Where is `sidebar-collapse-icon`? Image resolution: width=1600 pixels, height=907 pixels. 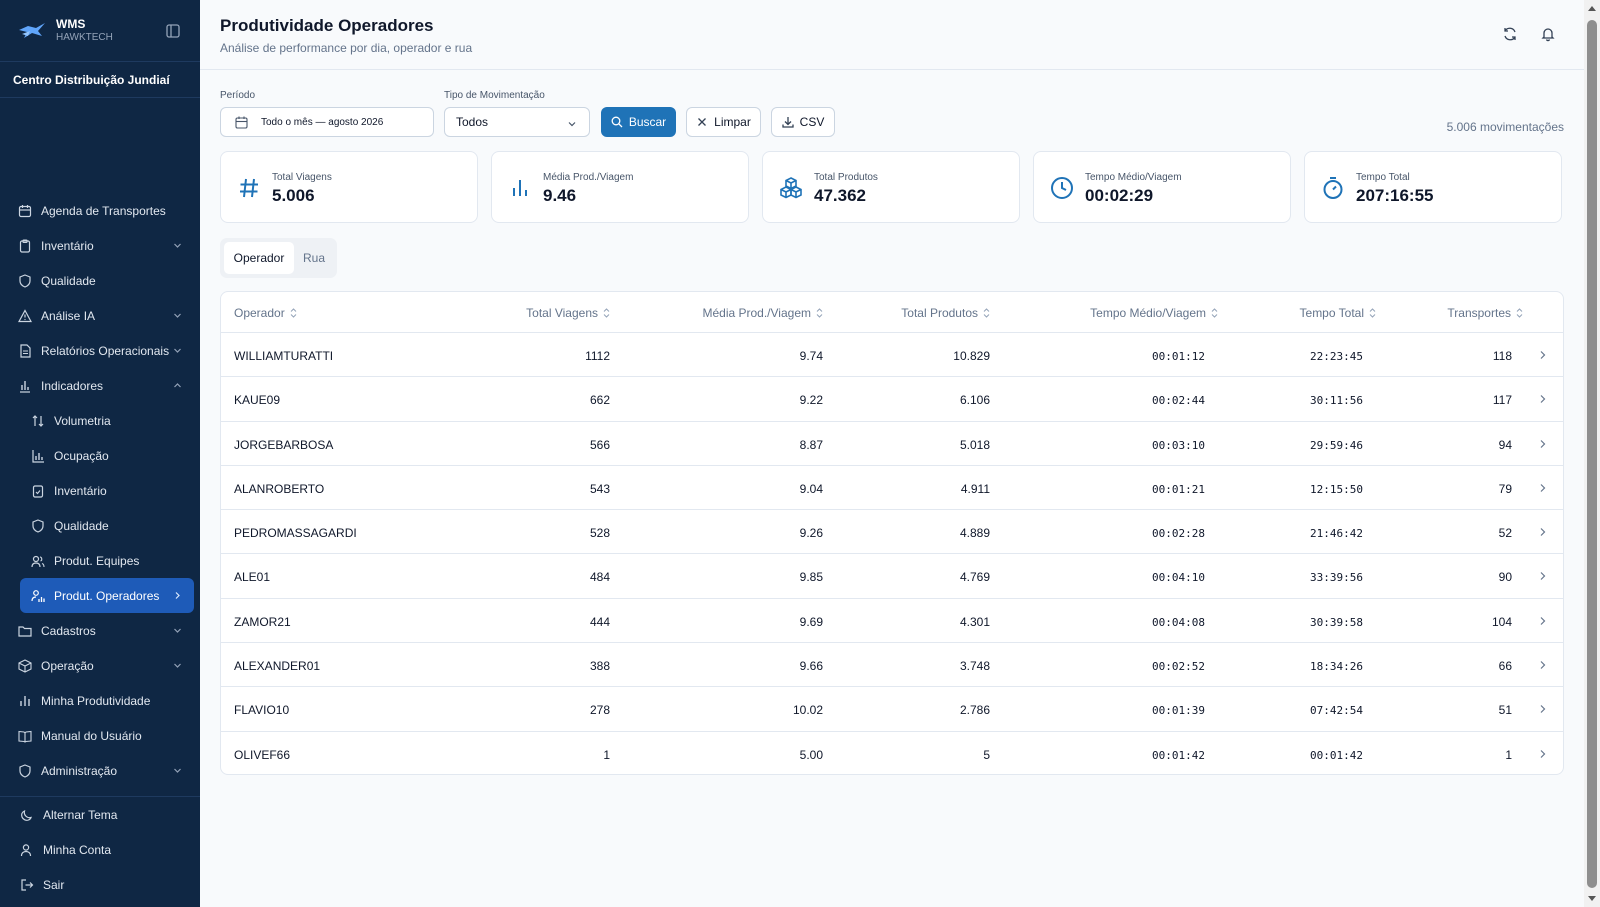
sidebar-collapse-icon is located at coordinates (173, 31).